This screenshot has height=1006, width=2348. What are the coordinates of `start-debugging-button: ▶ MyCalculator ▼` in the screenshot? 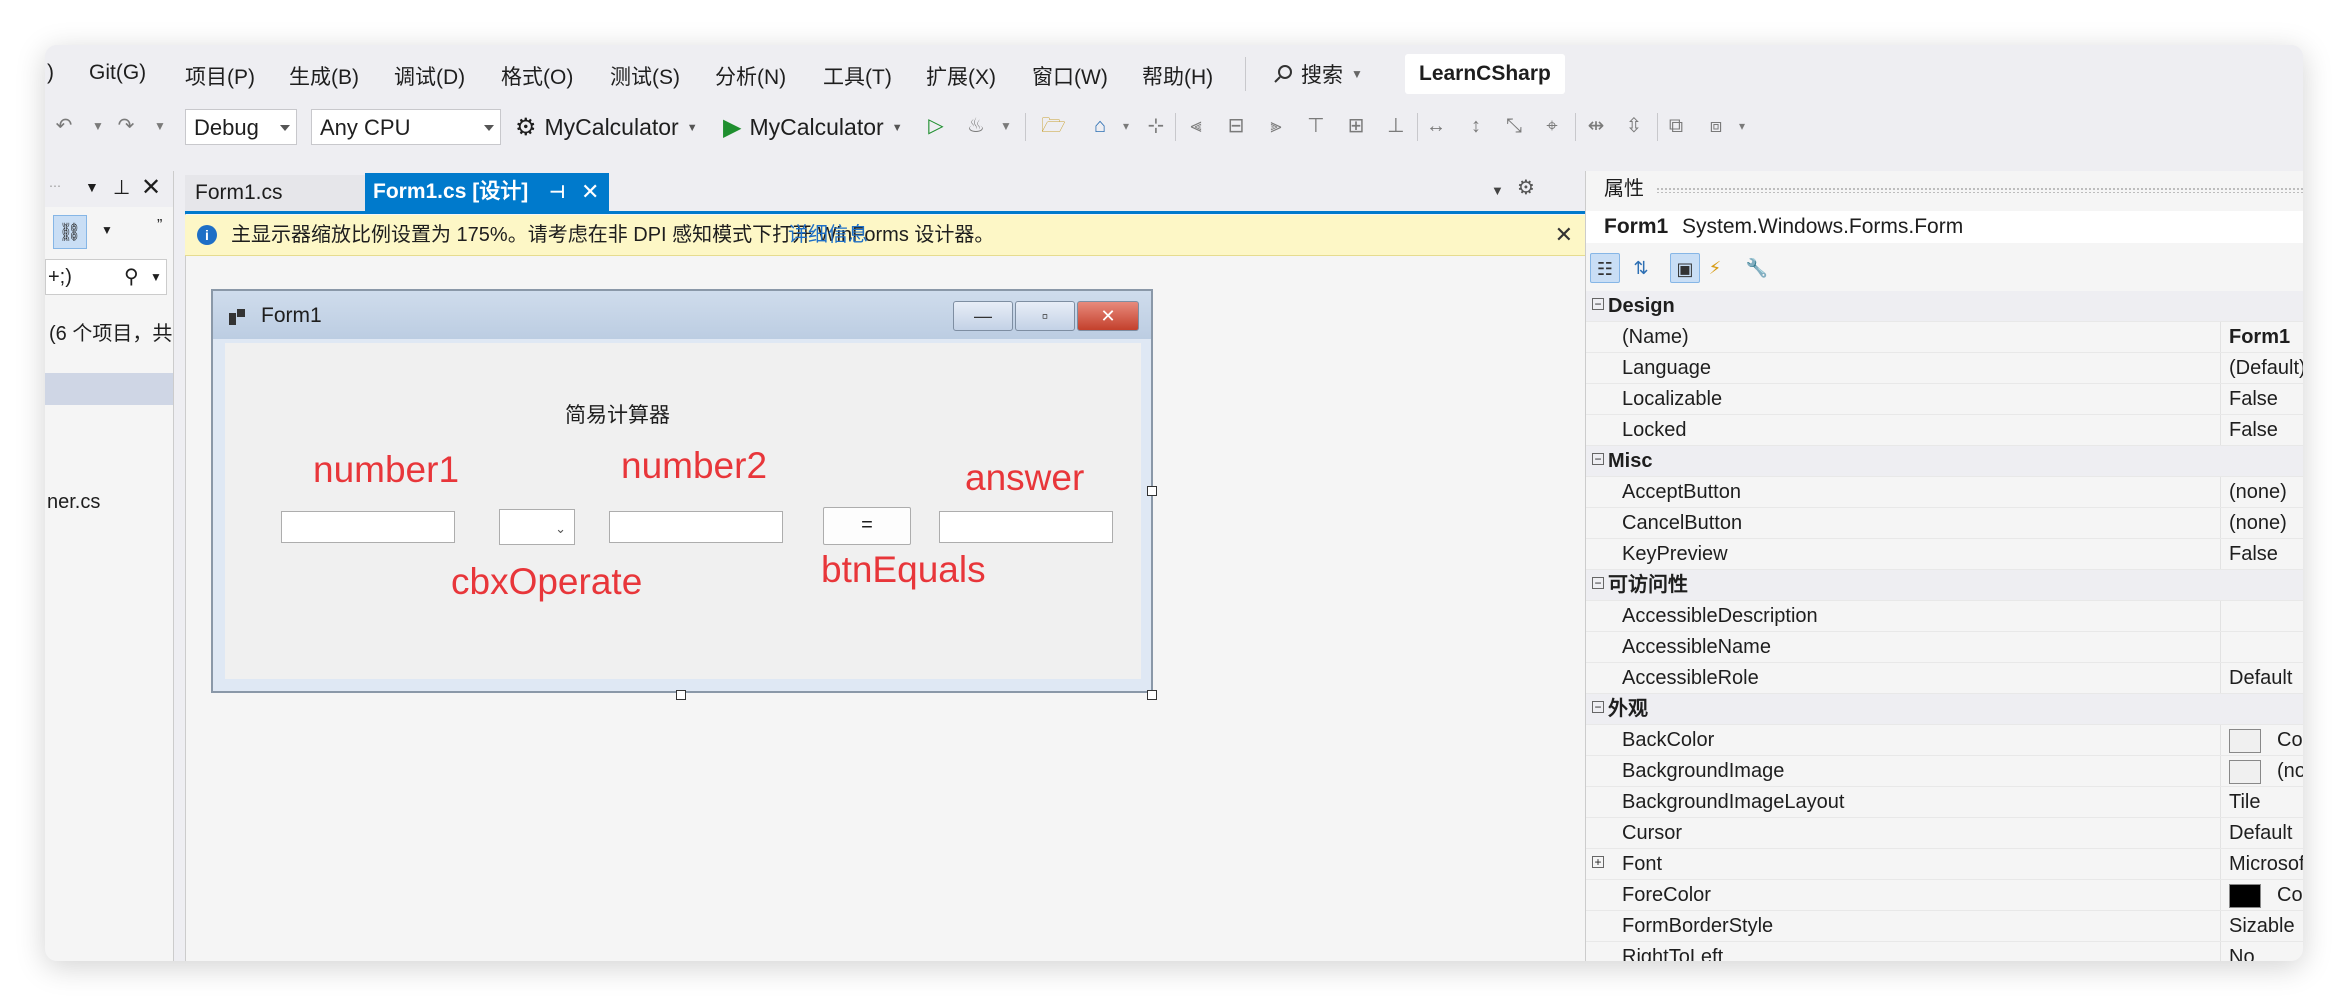 It's located at (813, 127).